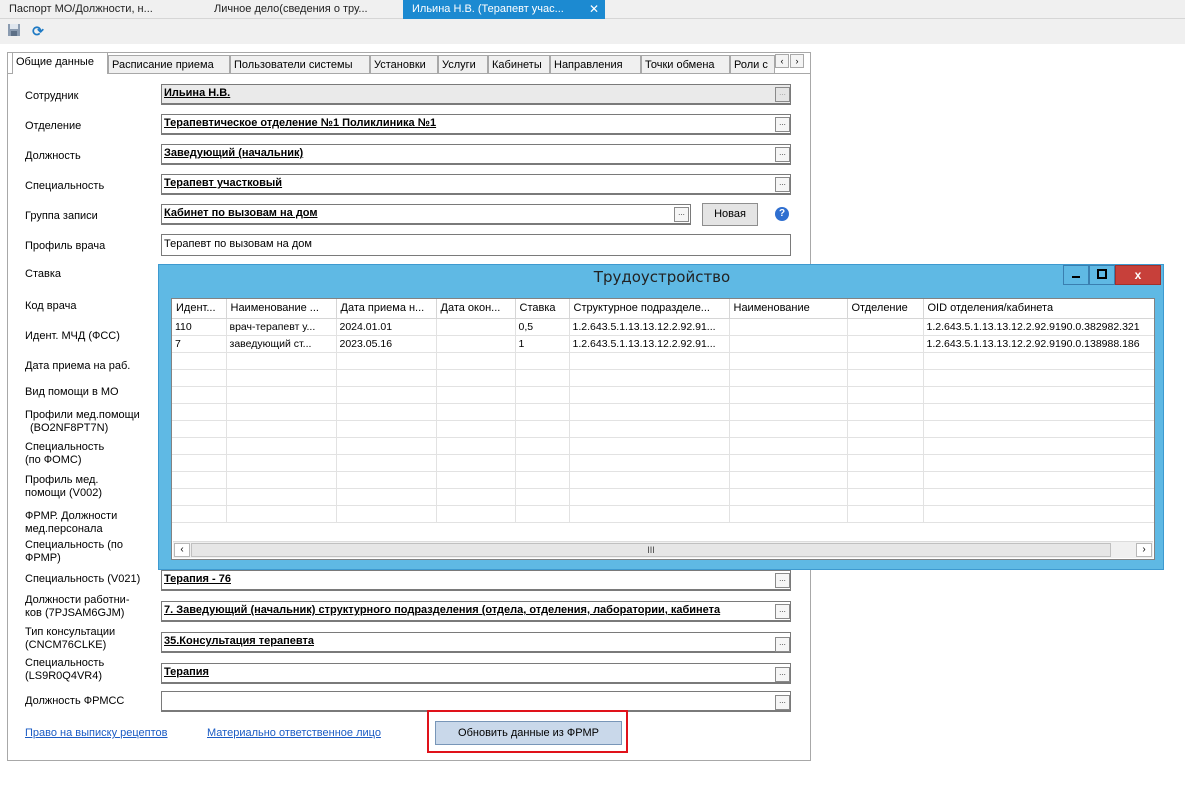 This screenshot has width=1185, height=799. What do you see at coordinates (476, 94) in the screenshot?
I see `employee-field: Ильина Н.В.` at bounding box center [476, 94].